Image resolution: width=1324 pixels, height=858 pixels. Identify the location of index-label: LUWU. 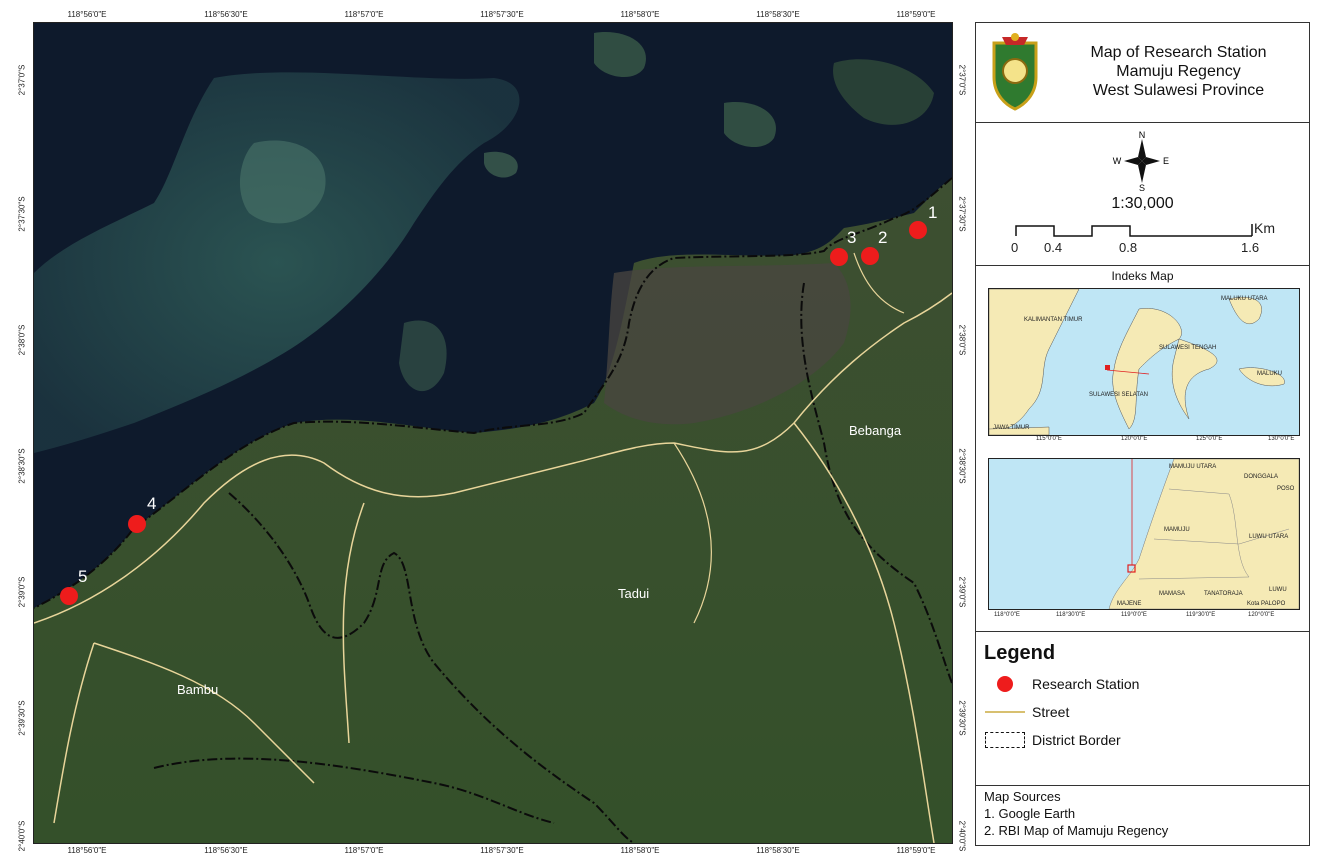
(1278, 590).